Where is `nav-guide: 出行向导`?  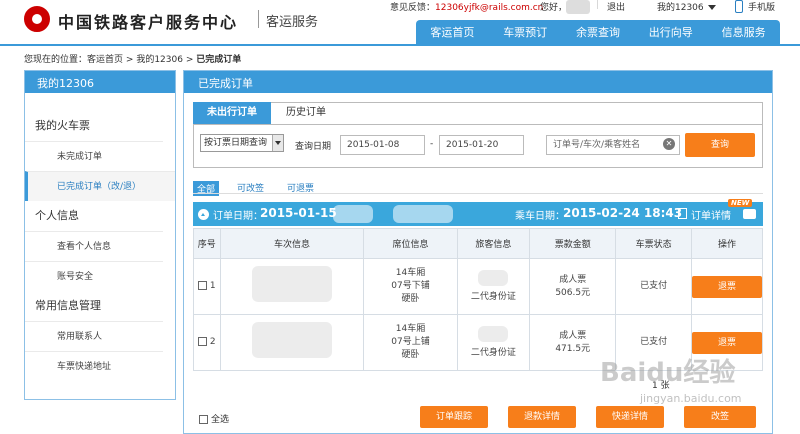
nav-guide: 出行向导 is located at coordinates (671, 32).